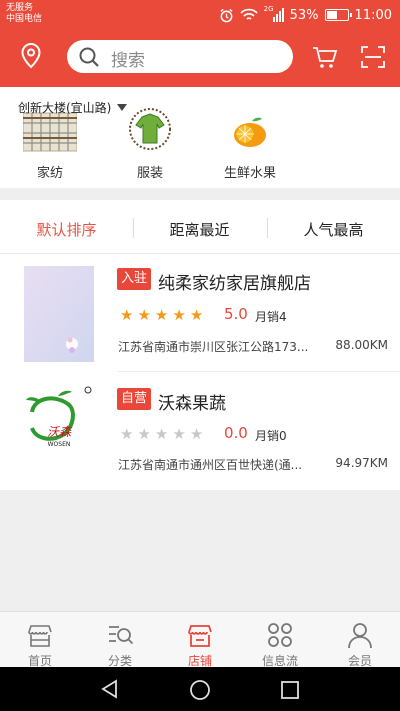  Describe the element at coordinates (249, 15) in the screenshot. I see `wifi-icon` at that location.